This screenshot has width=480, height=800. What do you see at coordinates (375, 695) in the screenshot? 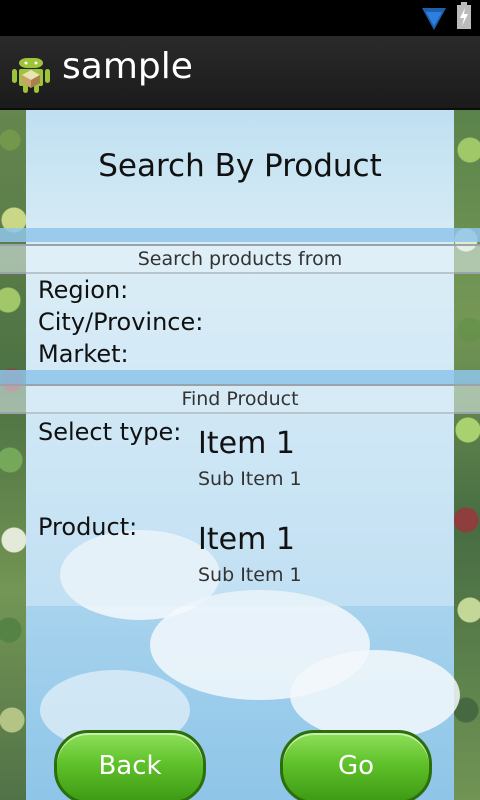
I see `cloud` at bounding box center [375, 695].